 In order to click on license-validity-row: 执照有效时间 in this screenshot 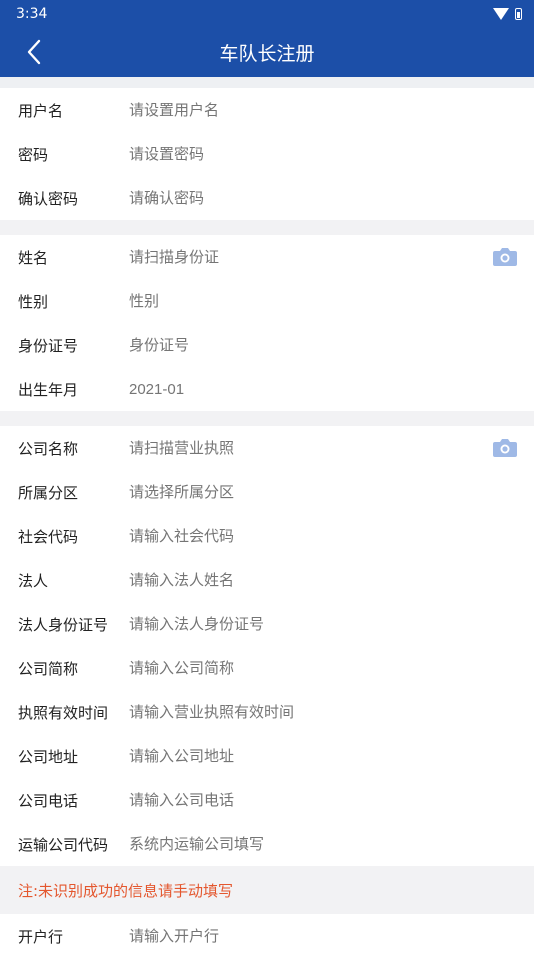, I will do `click(267, 712)`.